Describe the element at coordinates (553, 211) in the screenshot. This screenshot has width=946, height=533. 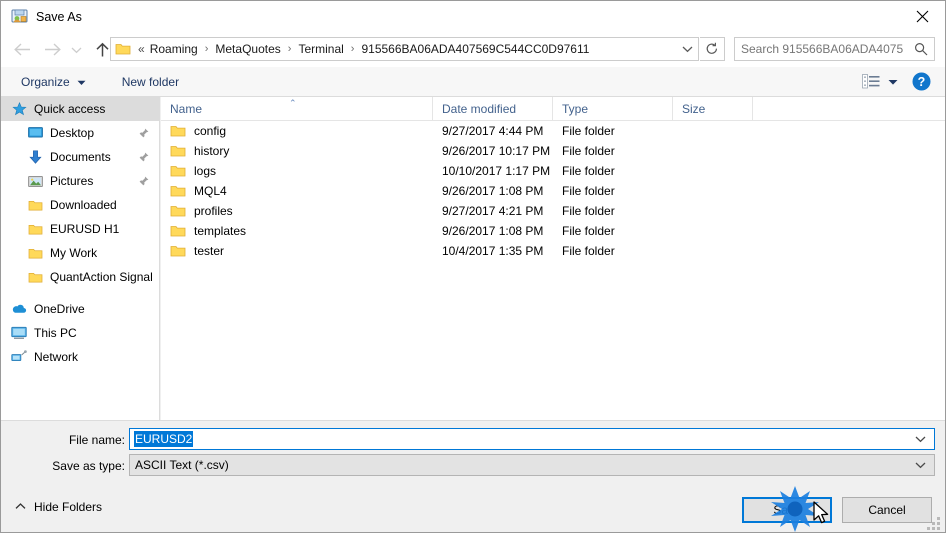
I see `table-row: profiles 9/27/2017 4:21 PM File folder` at that location.